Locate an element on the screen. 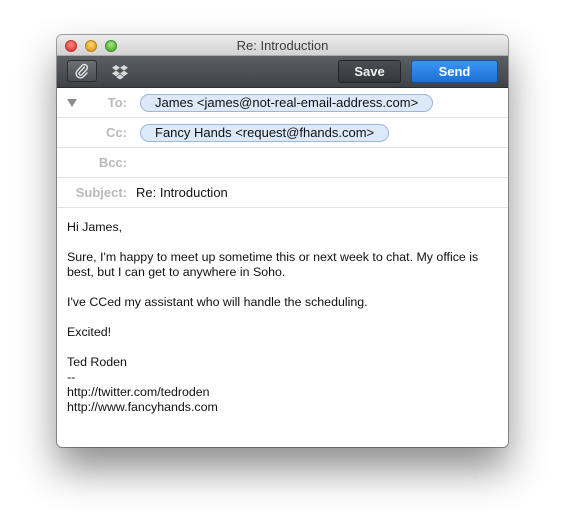 Image resolution: width=565 pixels, height=527 pixels. dropbox-button is located at coordinates (120, 72).